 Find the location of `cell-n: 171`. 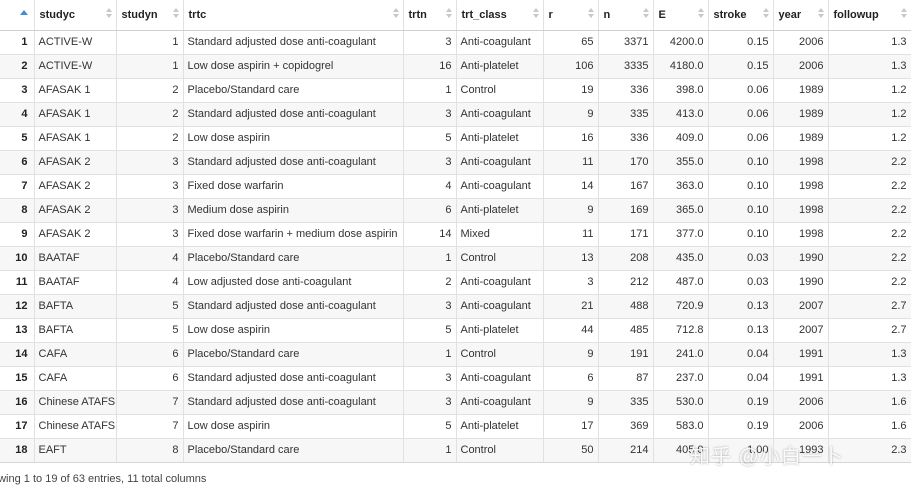

cell-n: 171 is located at coordinates (626, 234).